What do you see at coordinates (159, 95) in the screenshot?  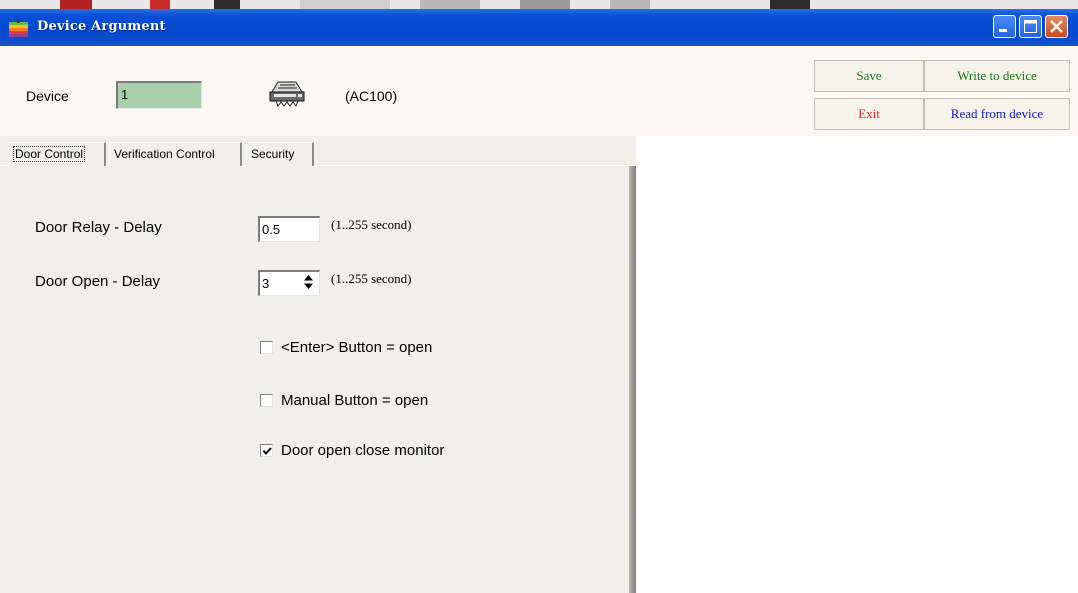 I see `device-field: 1` at bounding box center [159, 95].